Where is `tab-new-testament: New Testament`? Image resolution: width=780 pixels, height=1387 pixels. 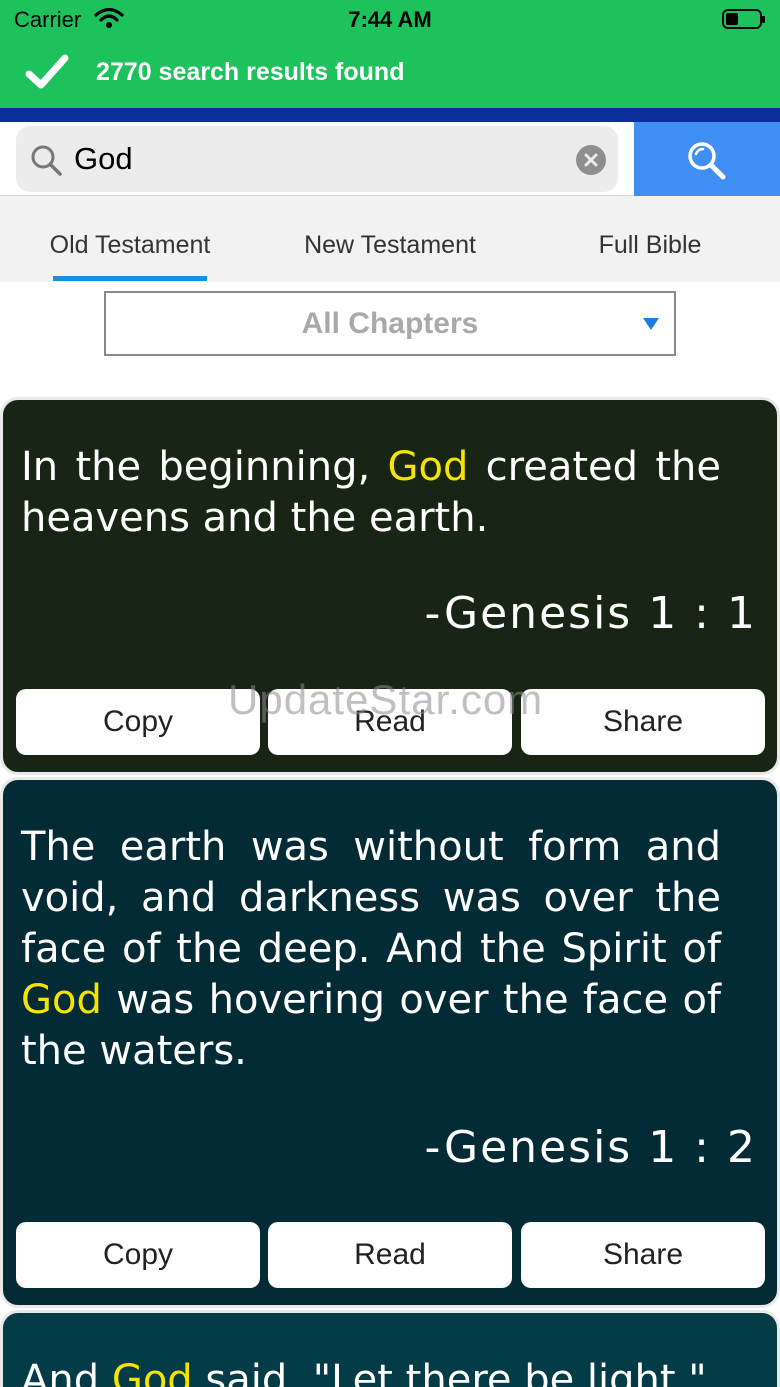 tab-new-testament: New Testament is located at coordinates (390, 239).